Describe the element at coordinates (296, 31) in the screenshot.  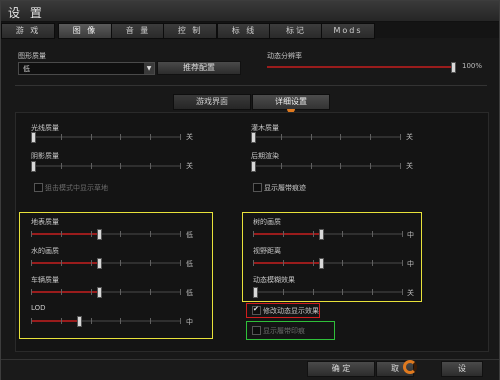
I see `tab-markers: 标记` at that location.